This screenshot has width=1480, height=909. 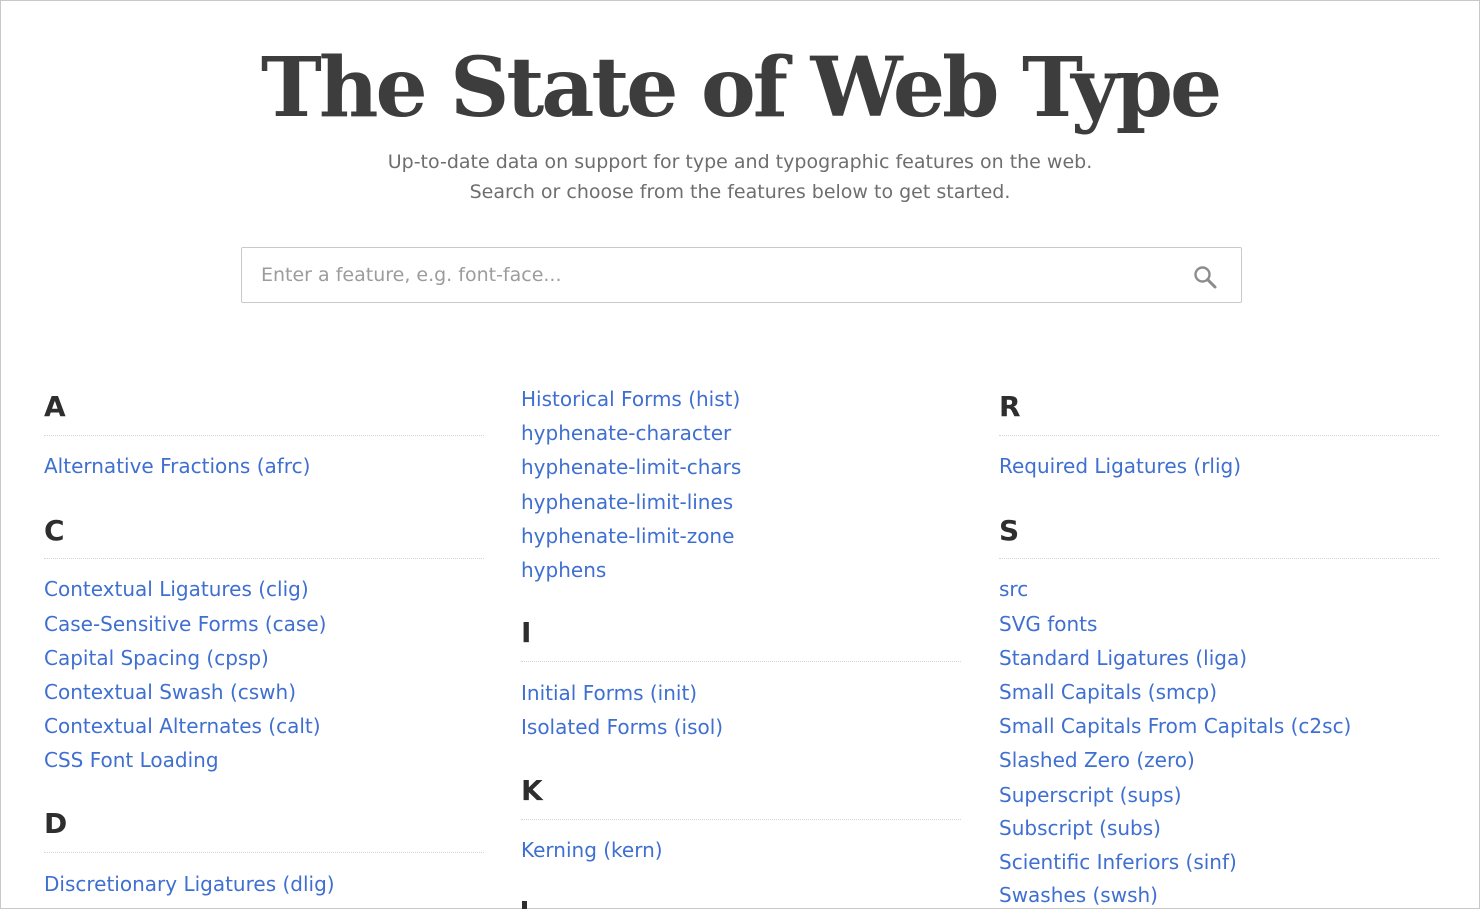 What do you see at coordinates (131, 760) in the screenshot?
I see `feature-link: CSS Font Loading` at bounding box center [131, 760].